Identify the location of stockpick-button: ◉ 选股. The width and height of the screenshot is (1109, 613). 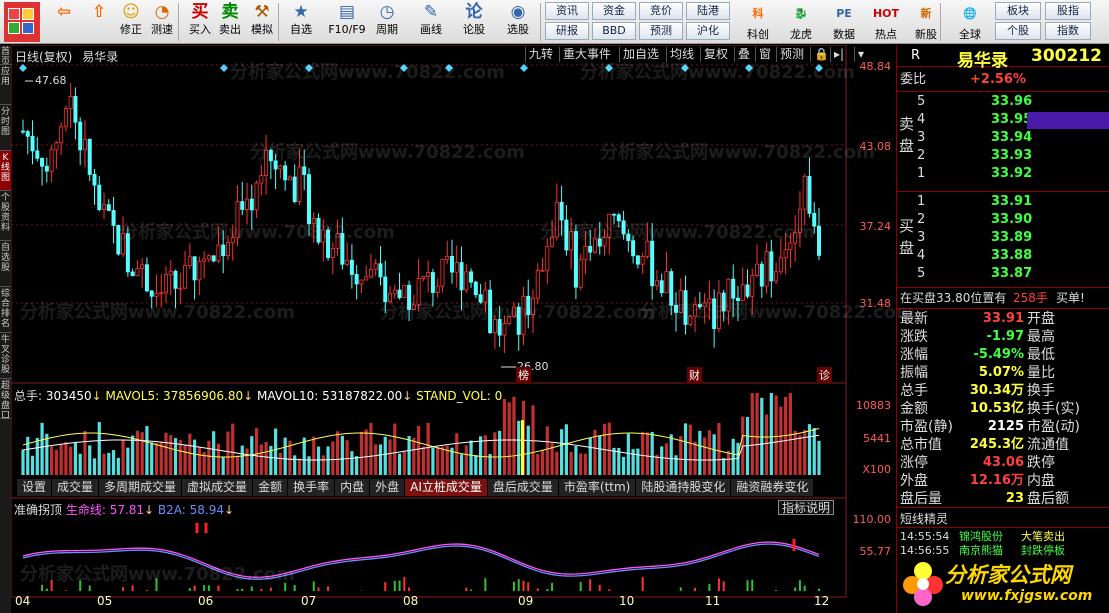
(518, 22).